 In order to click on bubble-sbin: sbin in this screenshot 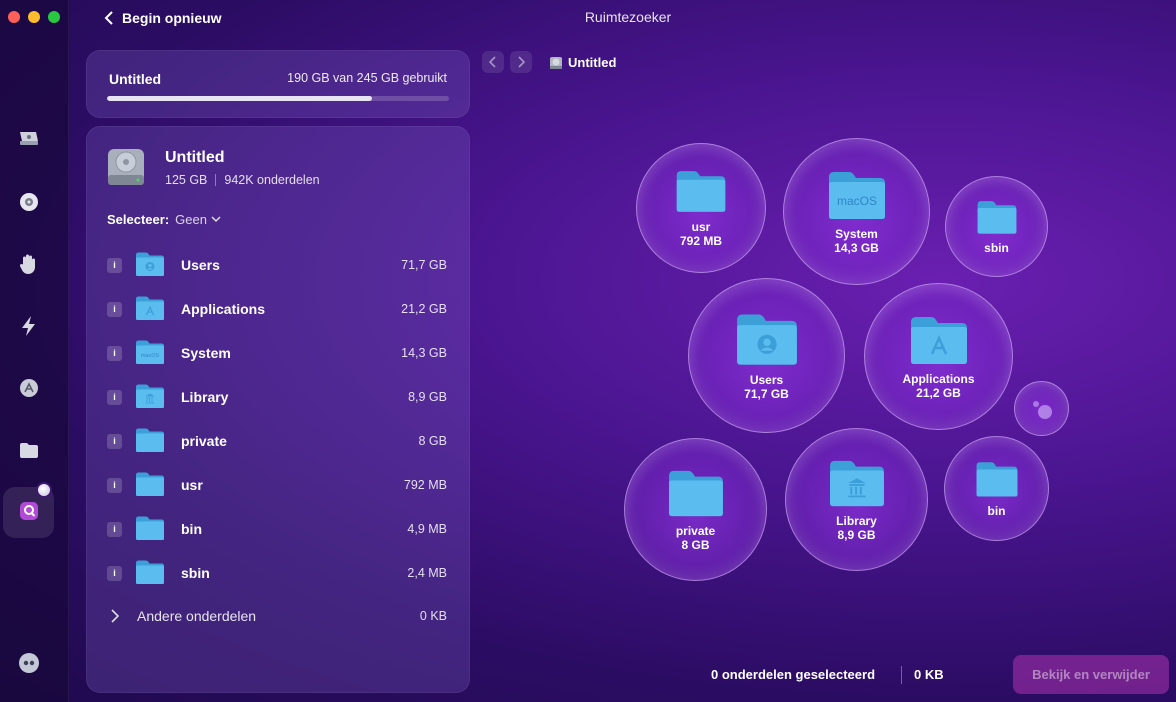, I will do `click(996, 226)`.